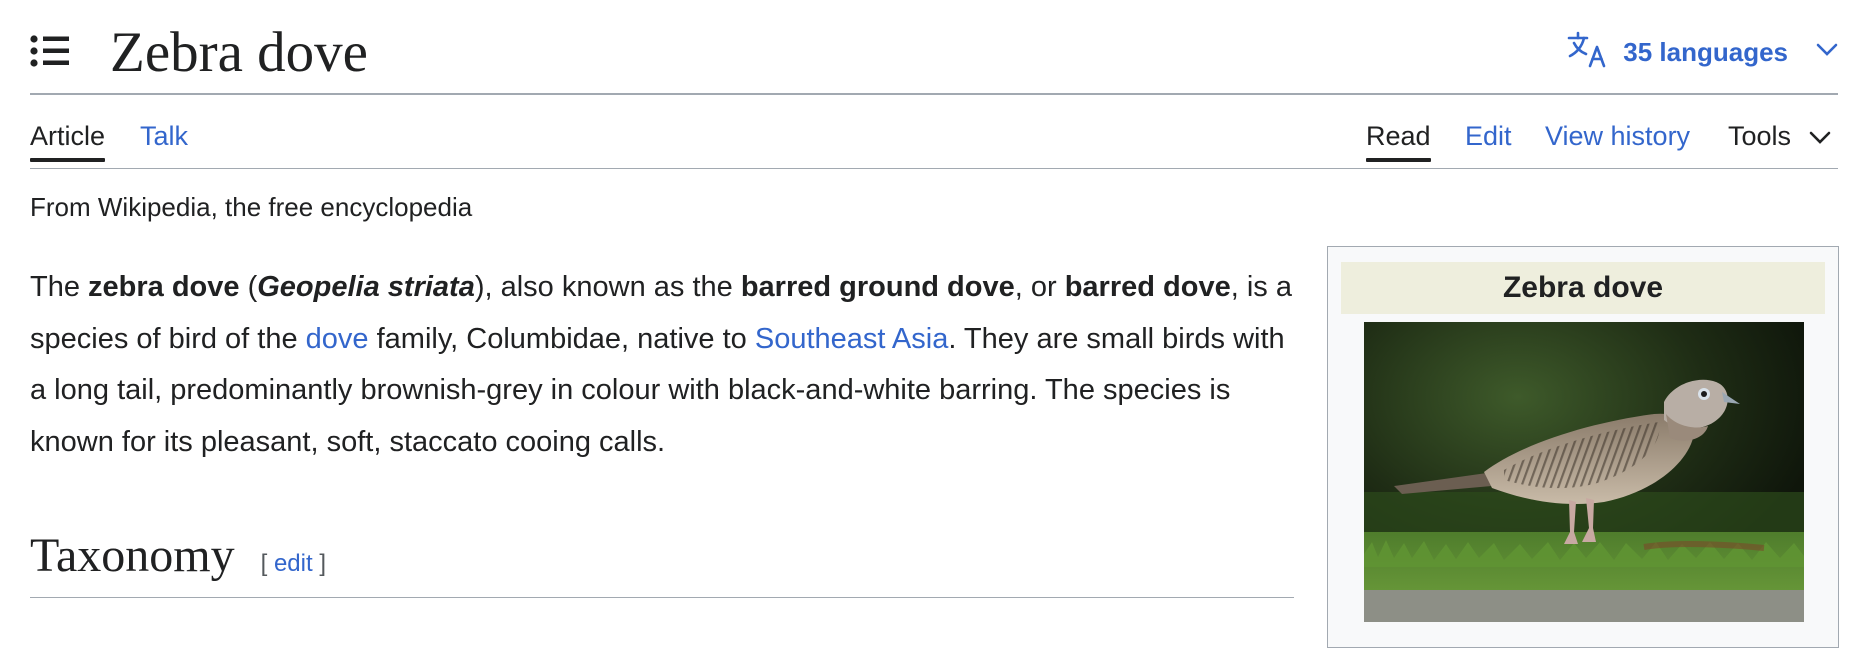 The image size is (1856, 648). I want to click on tab-edit: Edit, so click(1488, 136).